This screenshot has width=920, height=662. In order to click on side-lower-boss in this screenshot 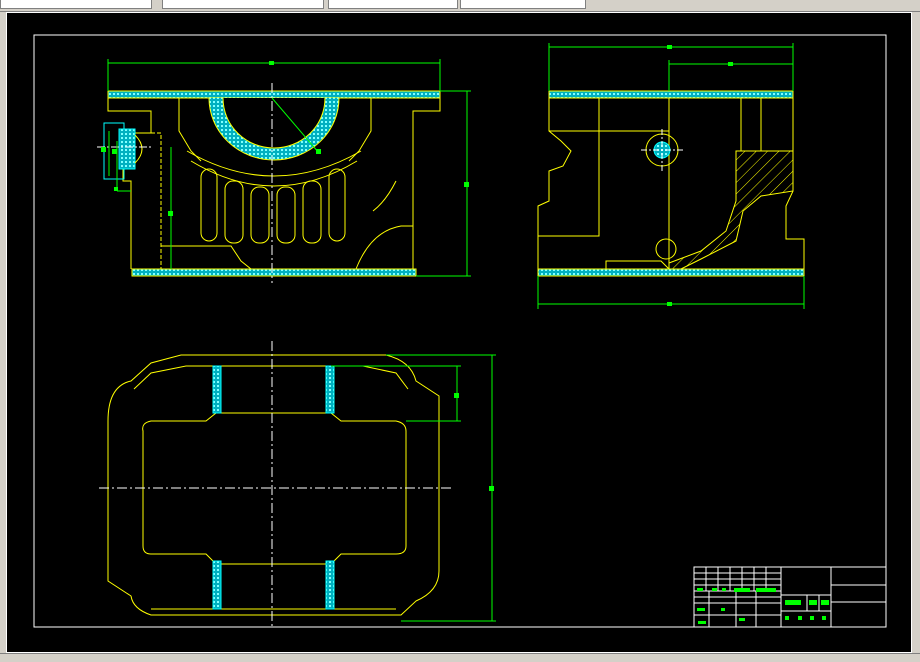, I will do `click(666, 249)`.